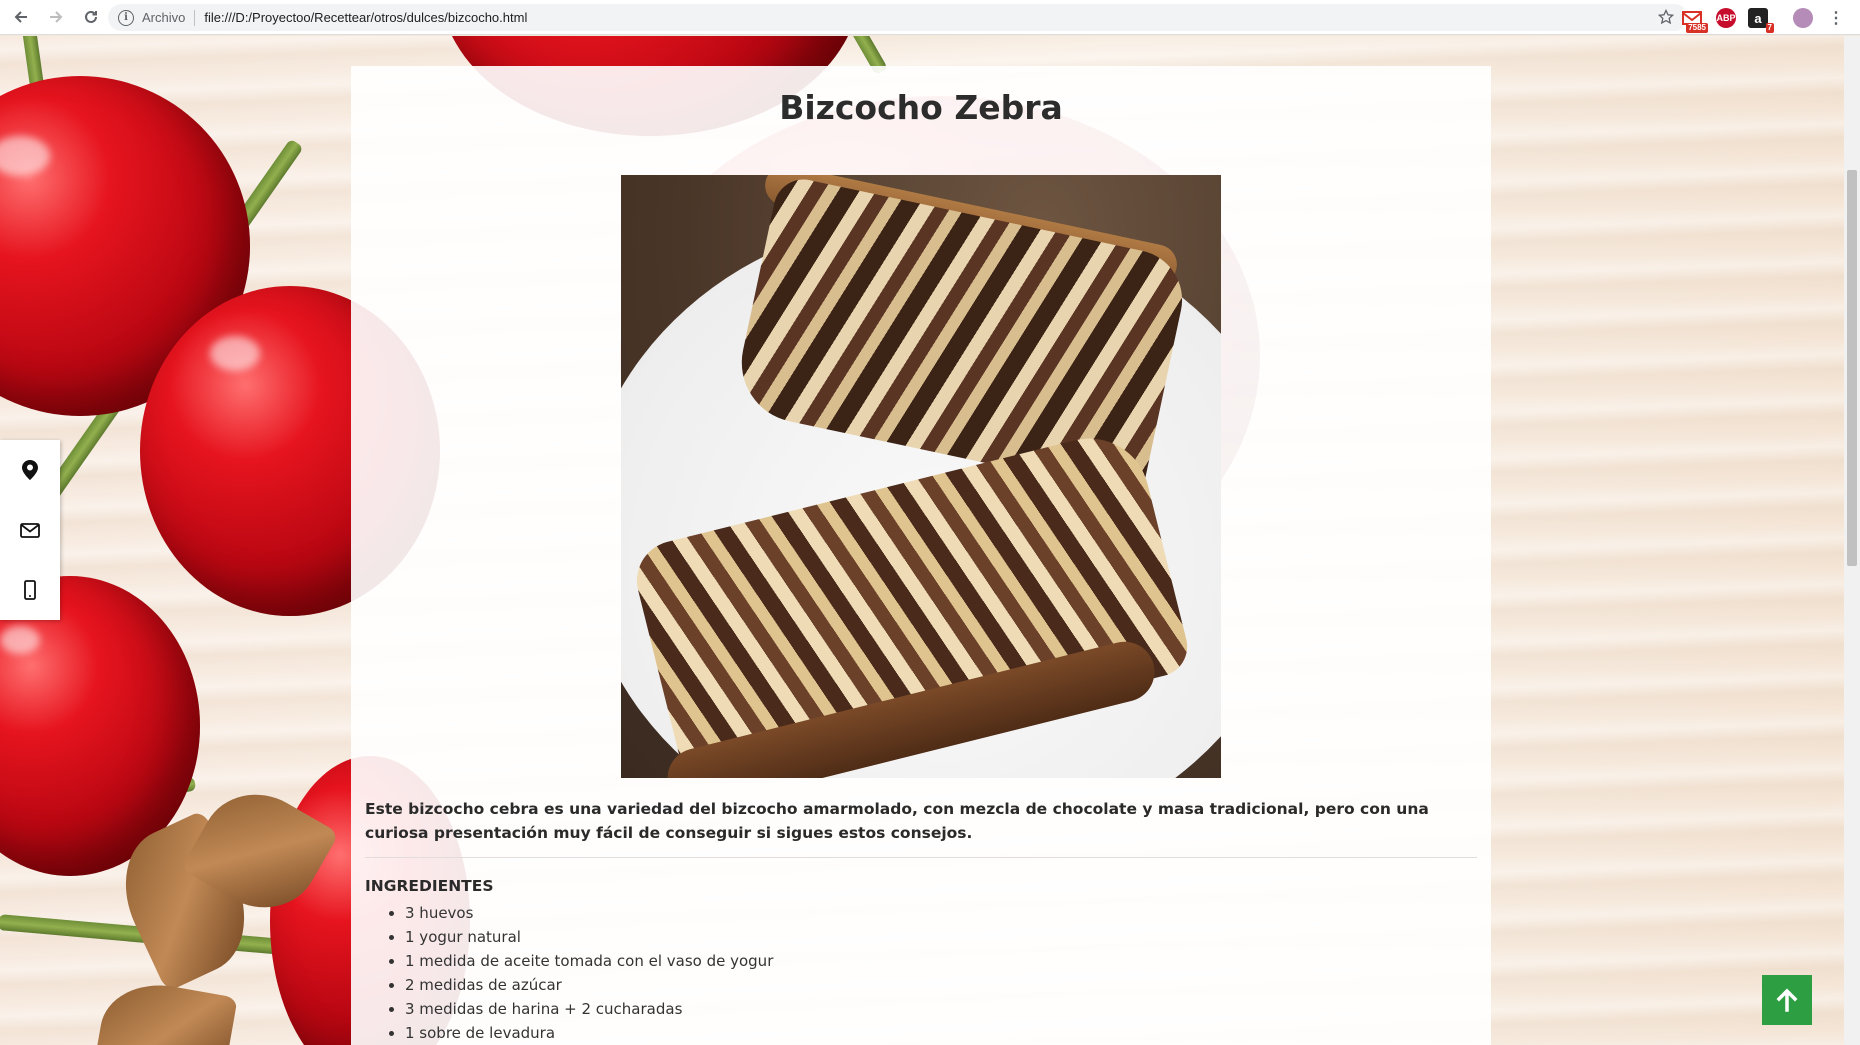 The image size is (1860, 1045). Describe the element at coordinates (589, 913) in the screenshot. I see `ingredient-item: 3 huevos` at that location.